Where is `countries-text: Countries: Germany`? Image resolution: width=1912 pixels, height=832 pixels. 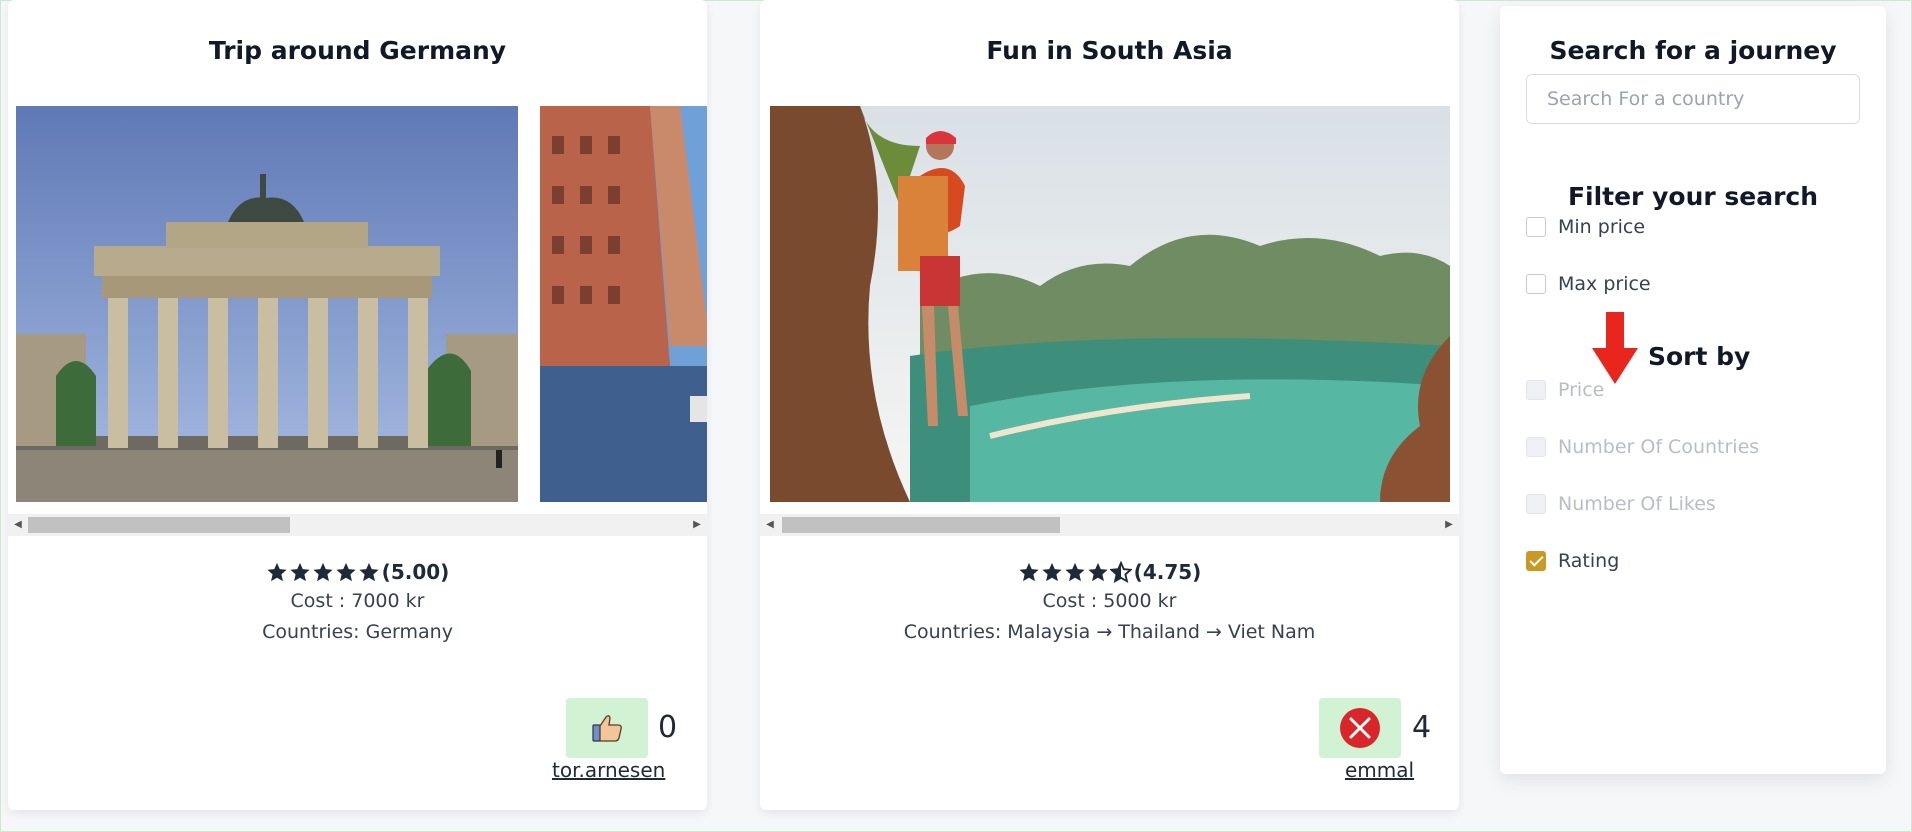
countries-text: Countries: Germany is located at coordinates (357, 632).